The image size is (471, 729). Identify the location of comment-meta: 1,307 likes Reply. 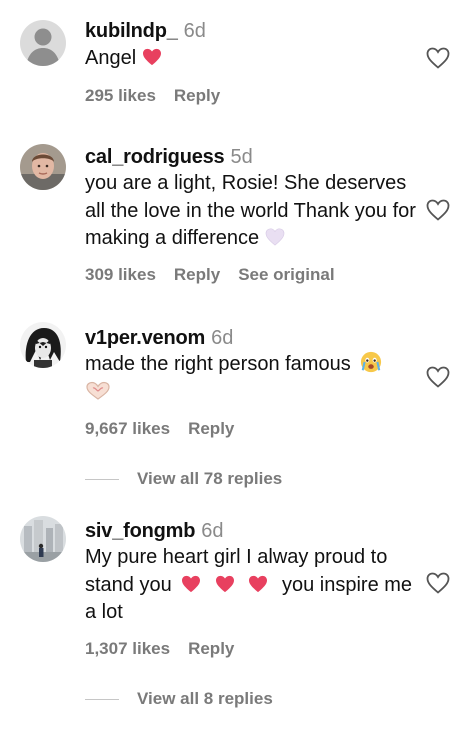
(168, 649).